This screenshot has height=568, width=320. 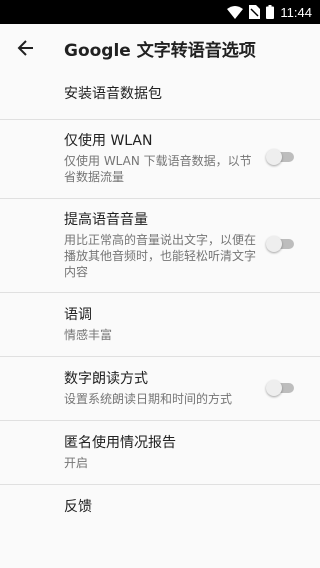 I want to click on setting-title: 数字朗读方式, so click(x=106, y=379).